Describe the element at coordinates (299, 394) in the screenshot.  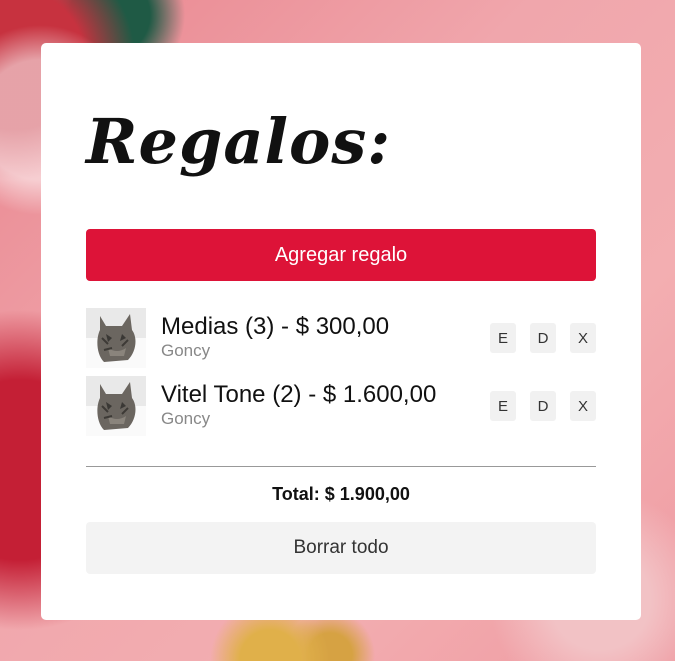
I see `gift-name: Vitel Tone (2) - $ 1.600,00` at that location.